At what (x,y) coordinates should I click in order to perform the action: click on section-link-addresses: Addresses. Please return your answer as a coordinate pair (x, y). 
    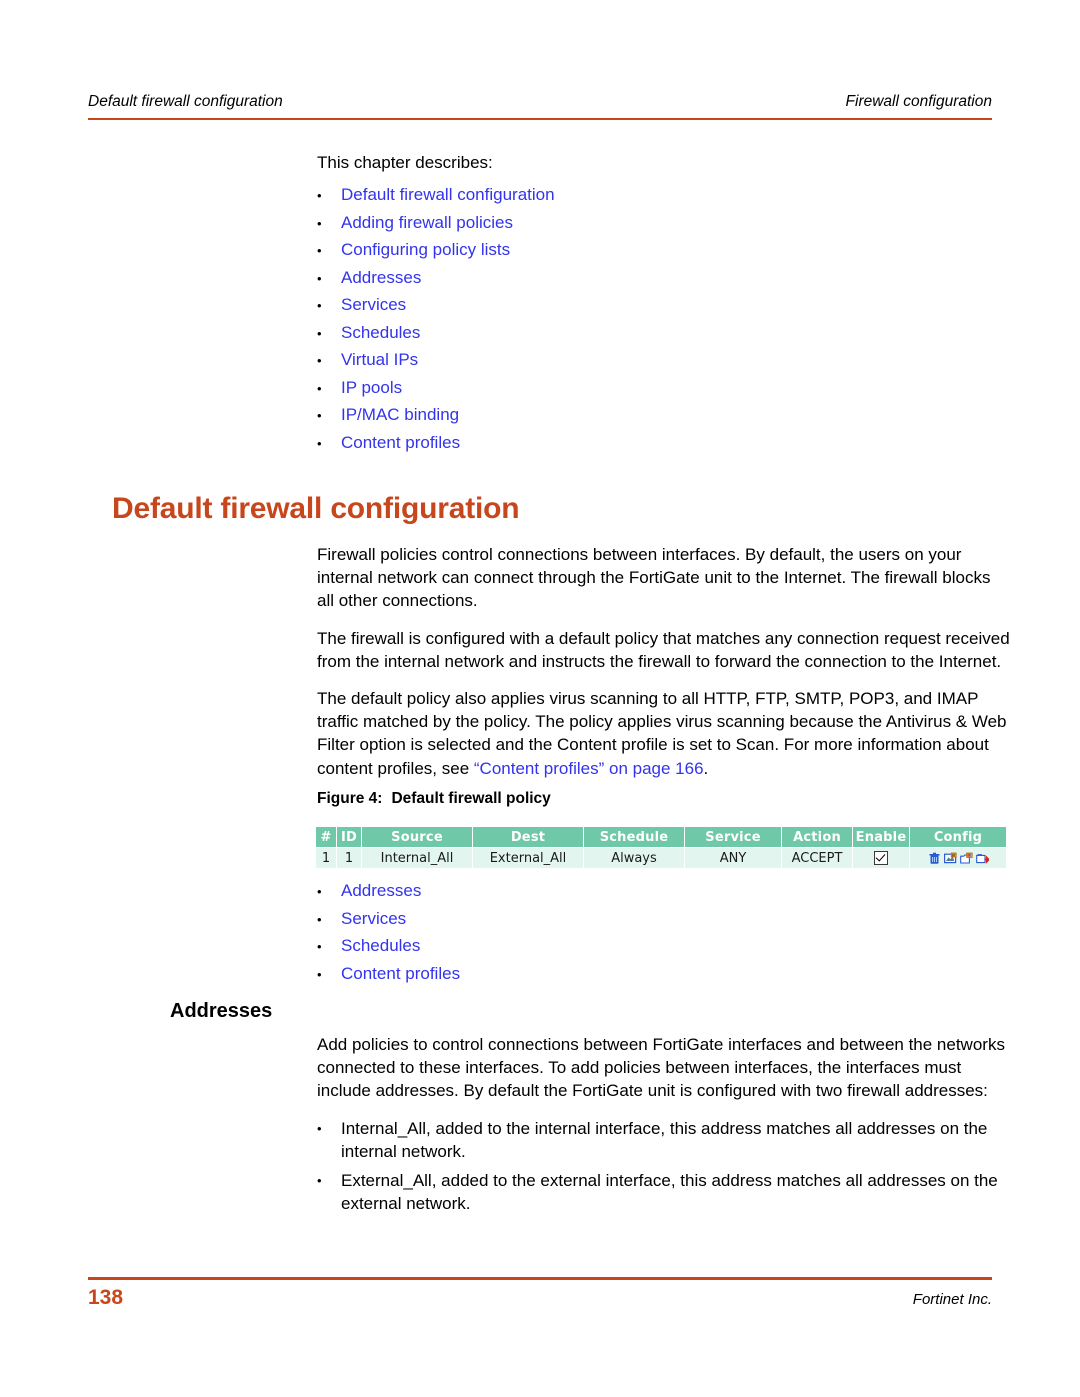
    Looking at the image, I should click on (381, 891).